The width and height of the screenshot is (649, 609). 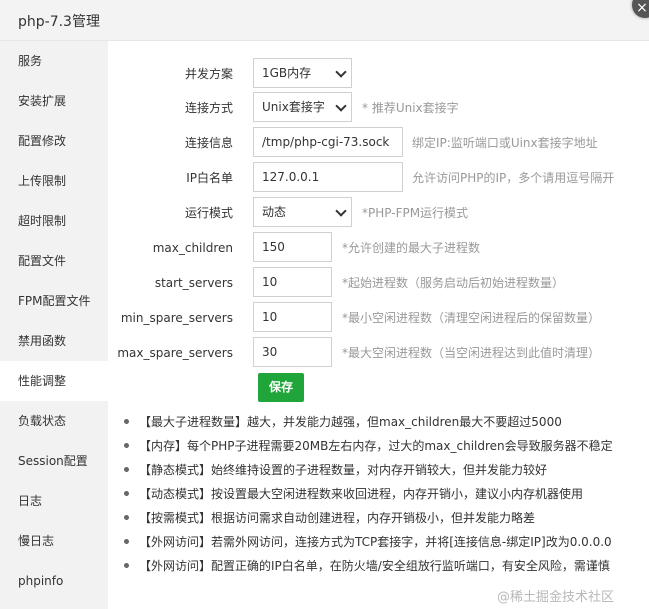 I want to click on sidebar-item-log: 日志, so click(x=54, y=501).